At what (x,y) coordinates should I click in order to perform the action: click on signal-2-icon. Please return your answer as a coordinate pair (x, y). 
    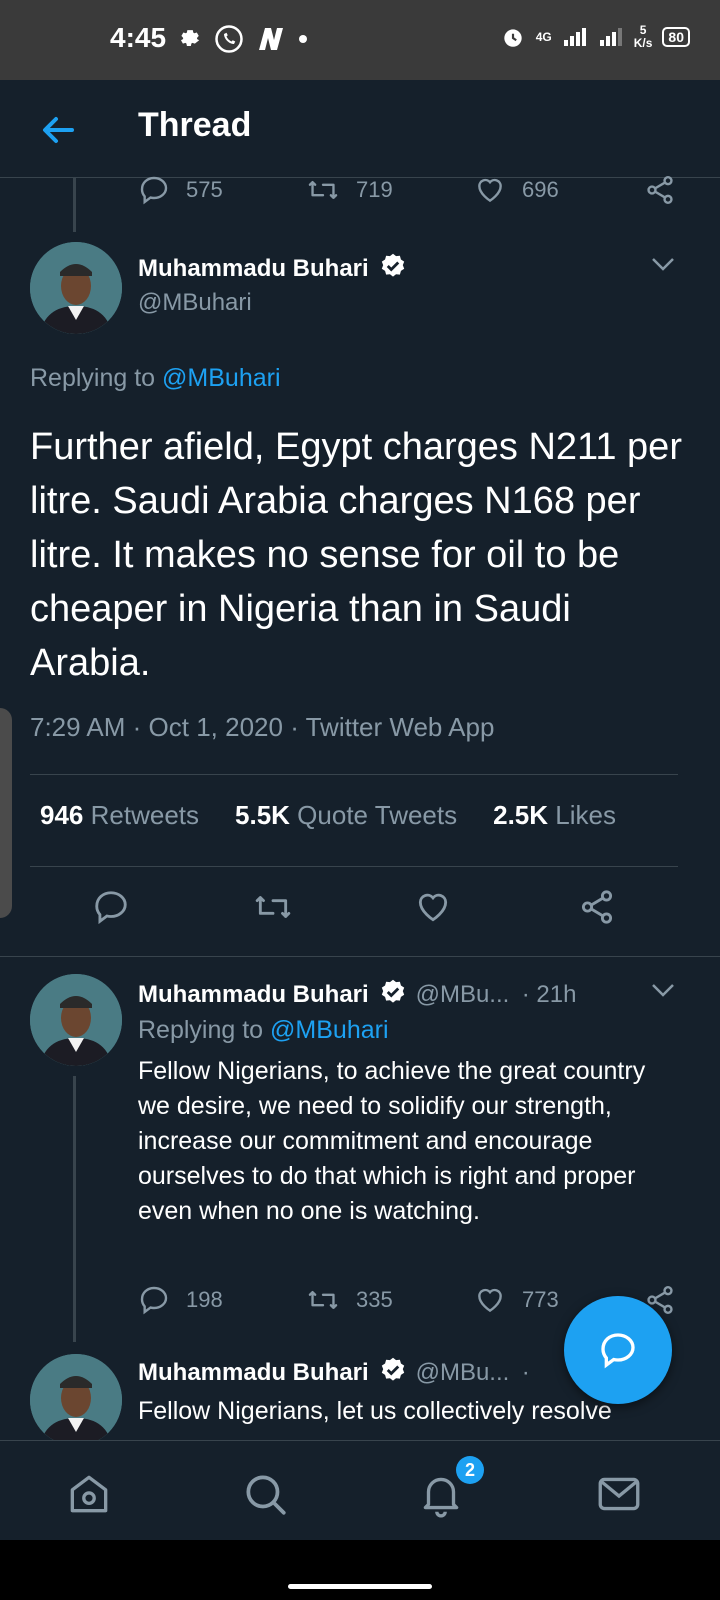
    Looking at the image, I should click on (610, 37).